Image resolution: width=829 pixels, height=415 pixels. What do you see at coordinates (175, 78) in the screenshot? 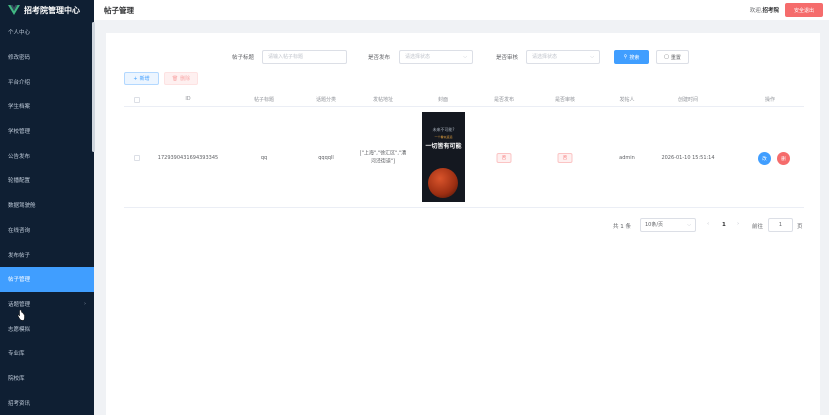
I see `trash-icon: 🗑` at bounding box center [175, 78].